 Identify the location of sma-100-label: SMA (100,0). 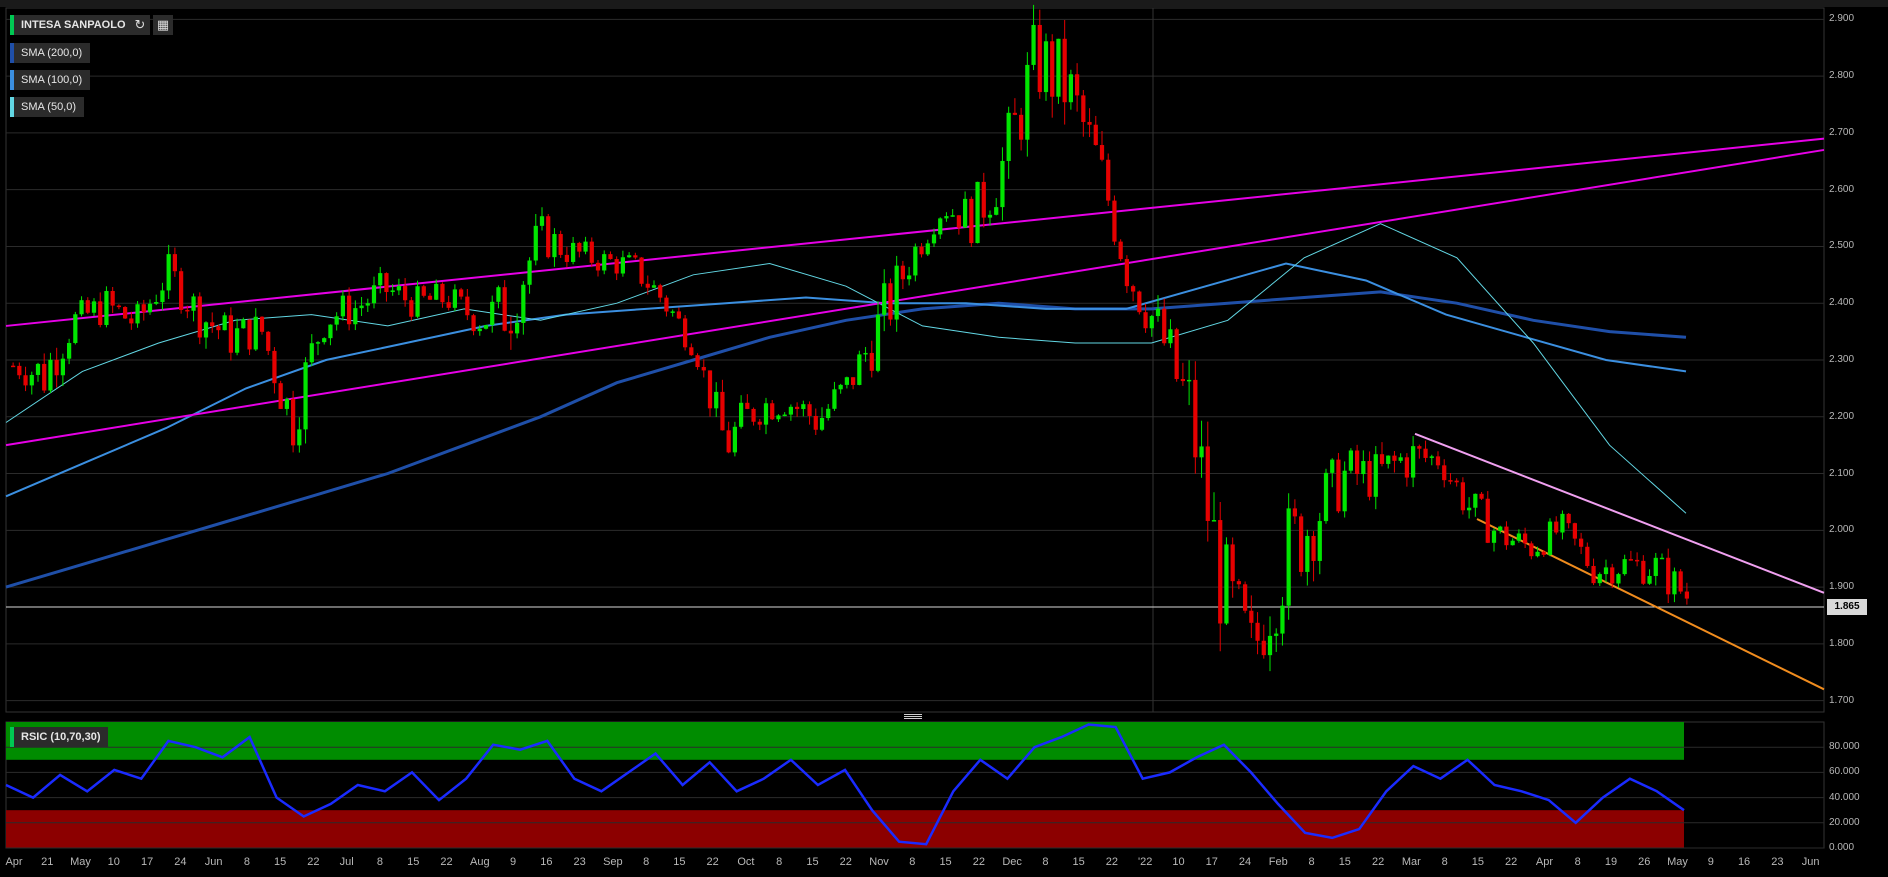
(50, 80).